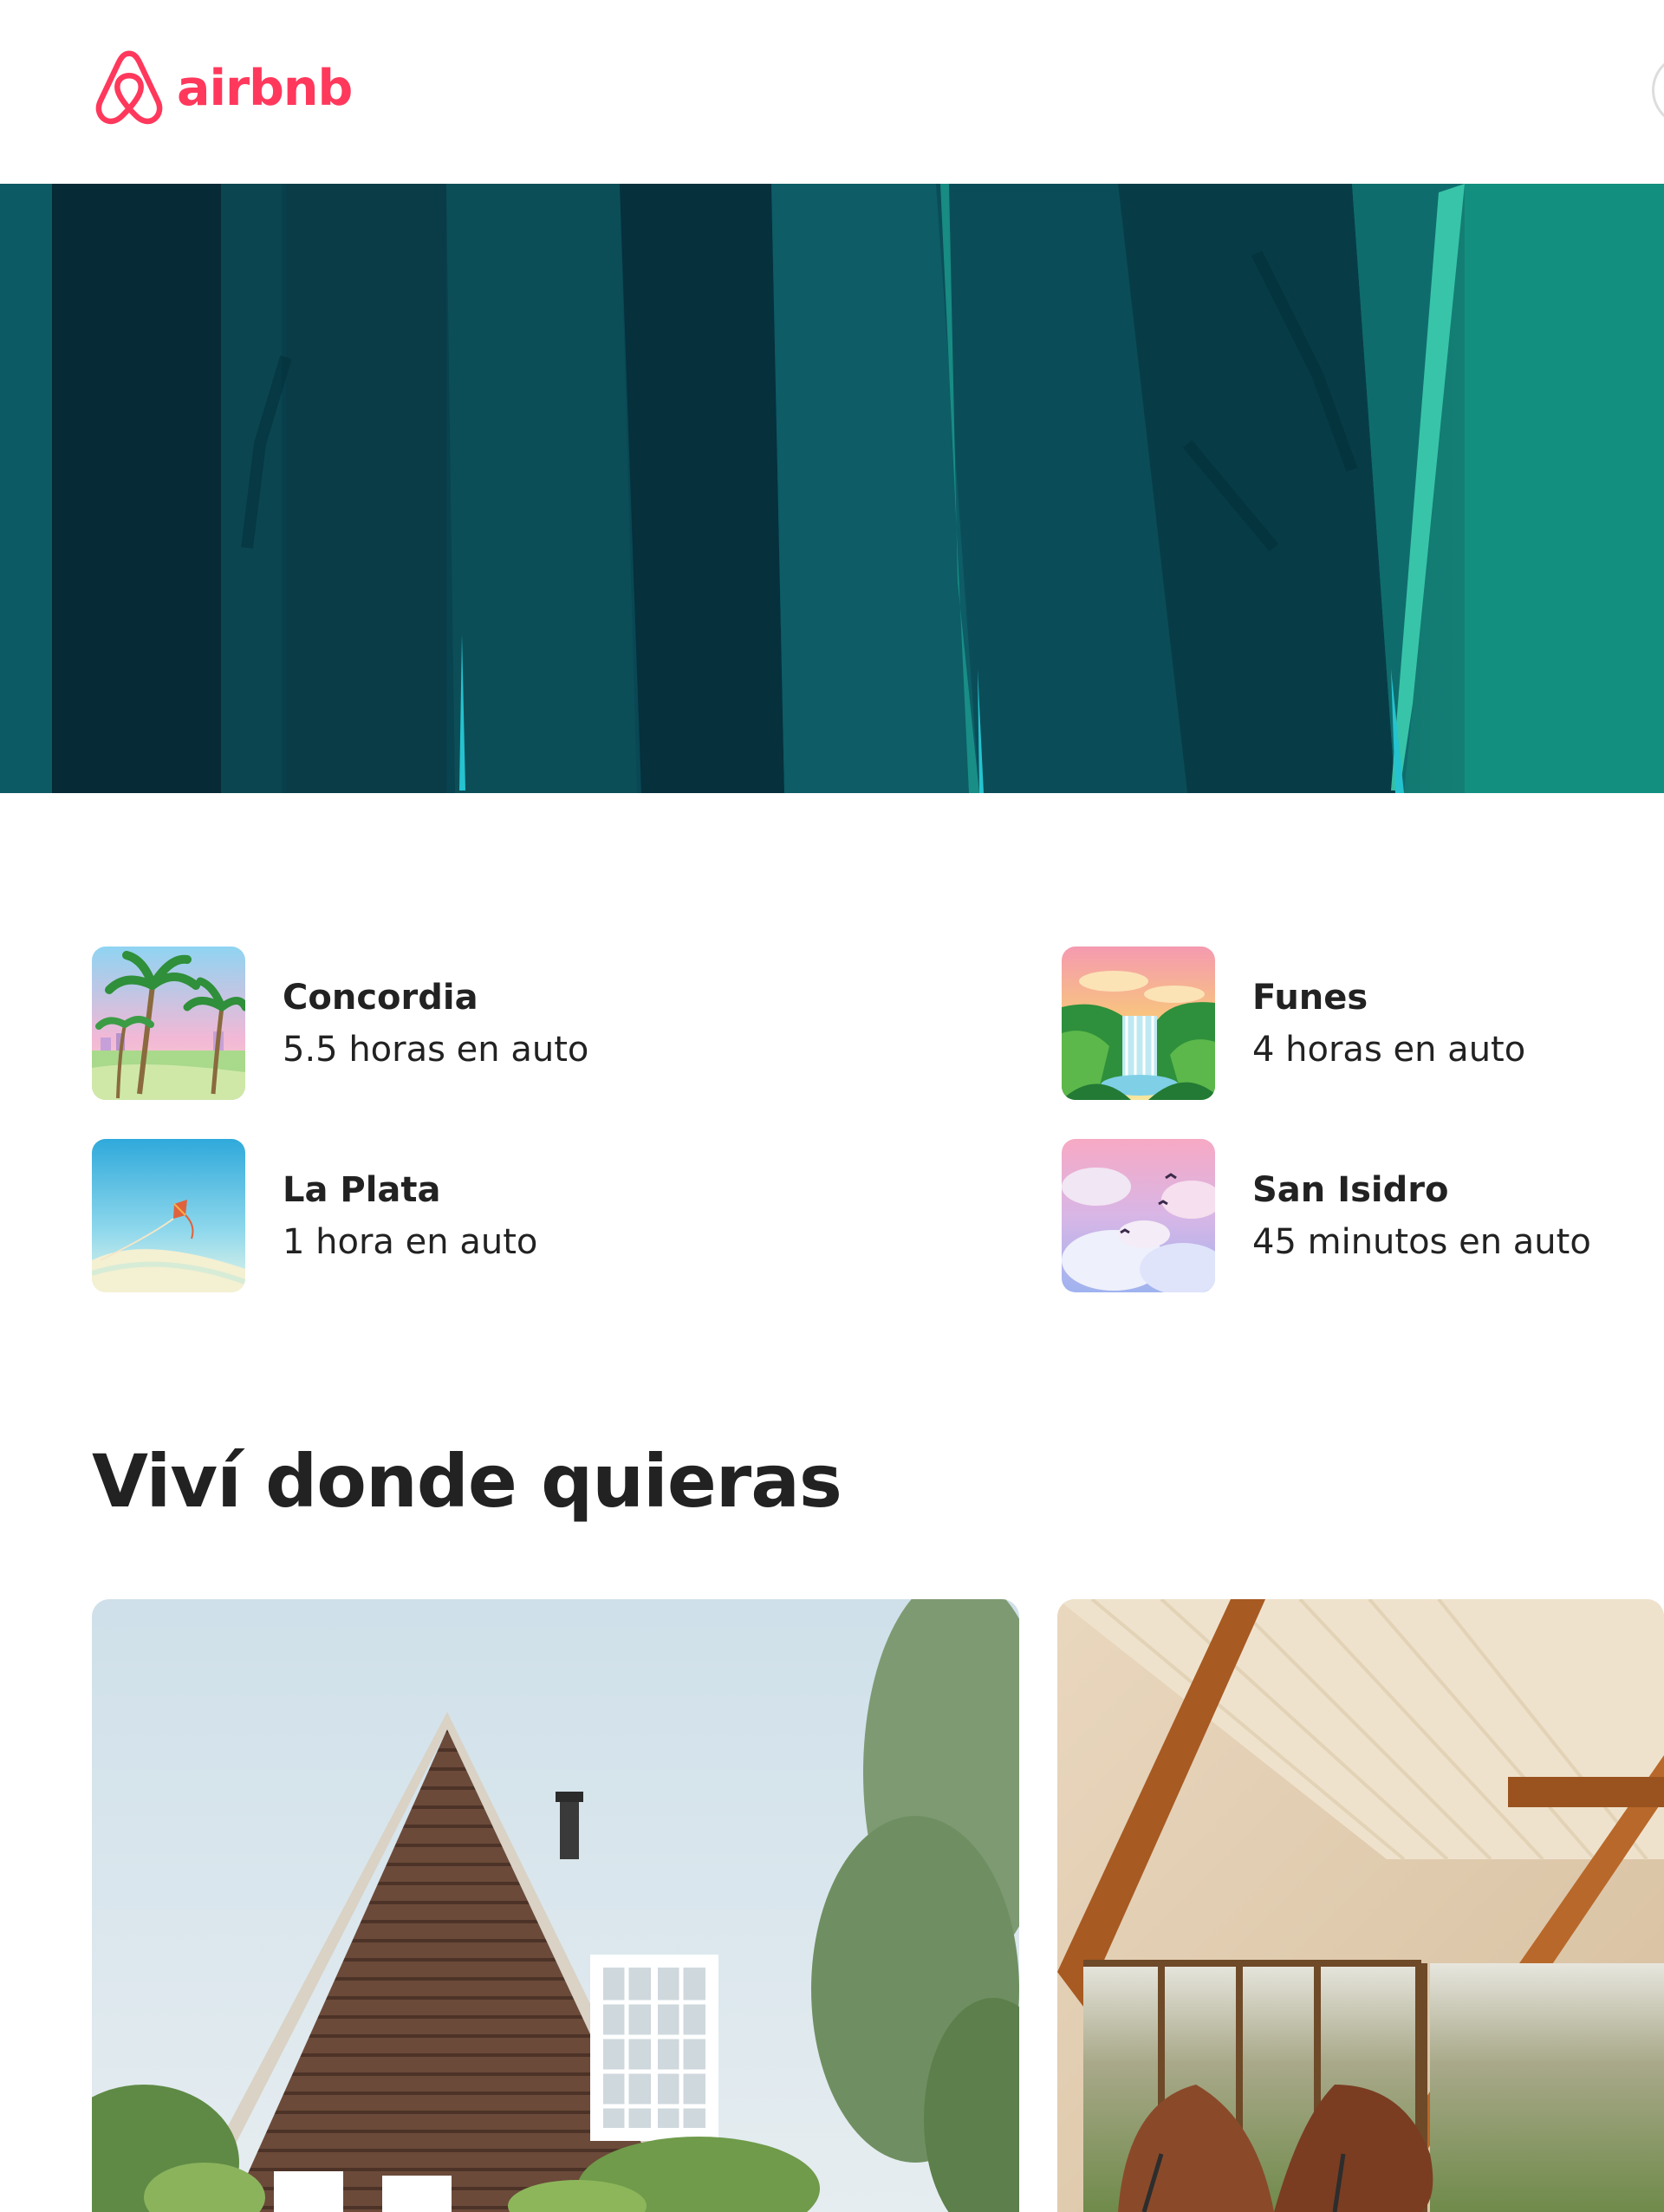  I want to click on destination-item: Funes 4 horas en auto, so click(1293, 1023).